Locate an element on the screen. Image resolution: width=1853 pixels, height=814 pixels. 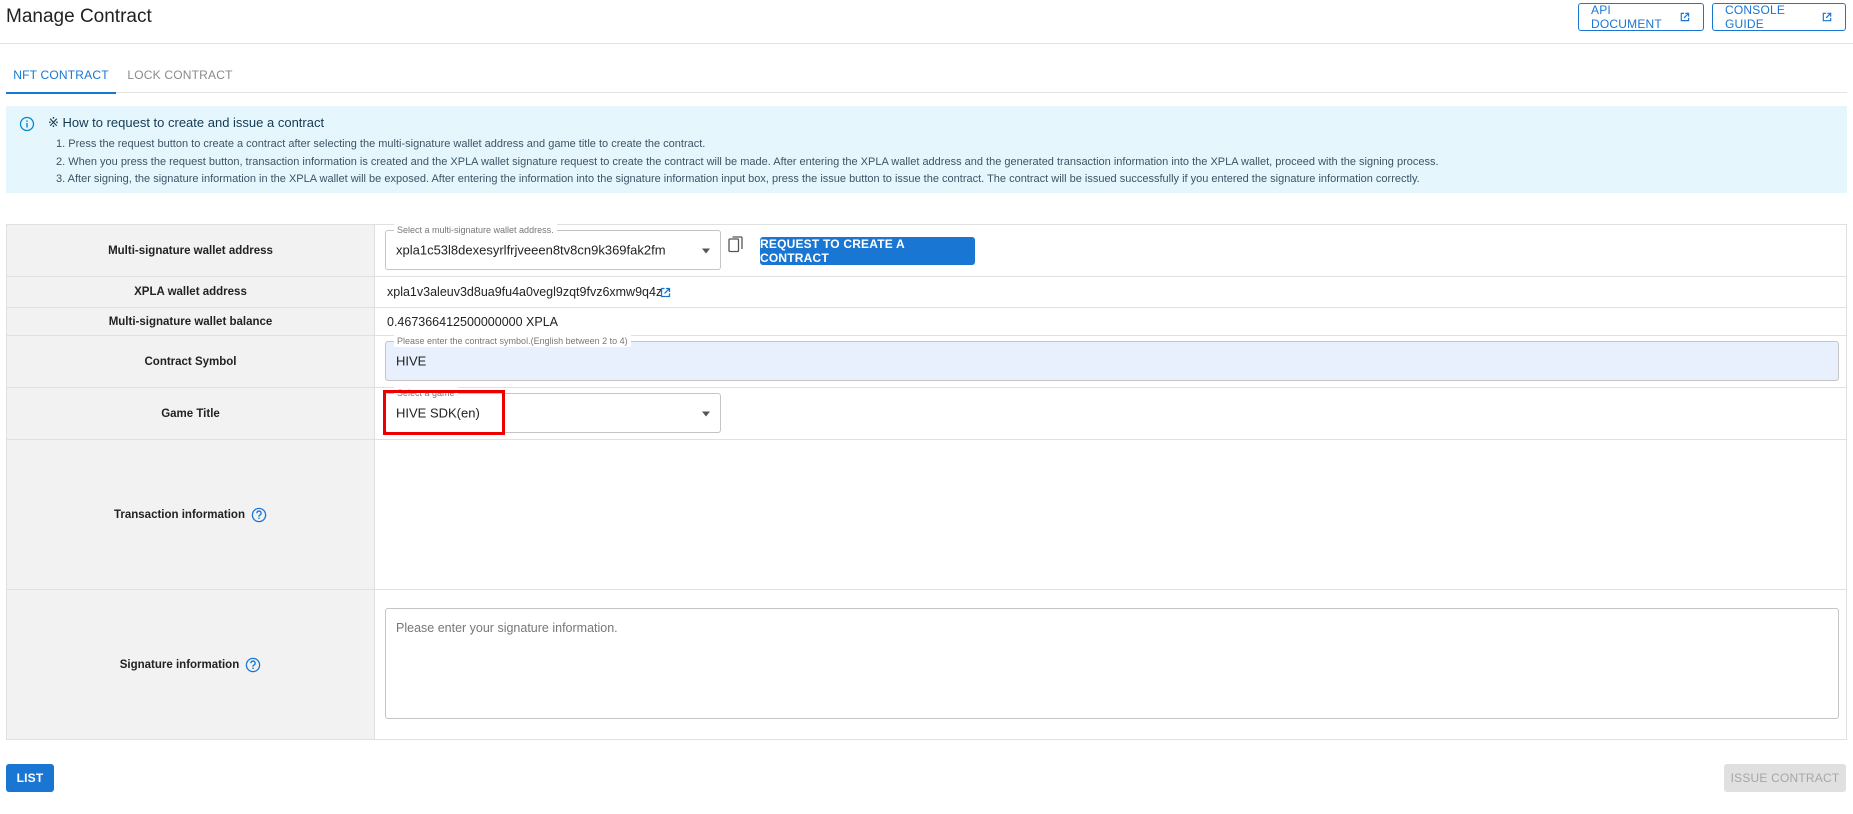
tab-lock-contract: LOCK CONTRACT is located at coordinates (180, 75).